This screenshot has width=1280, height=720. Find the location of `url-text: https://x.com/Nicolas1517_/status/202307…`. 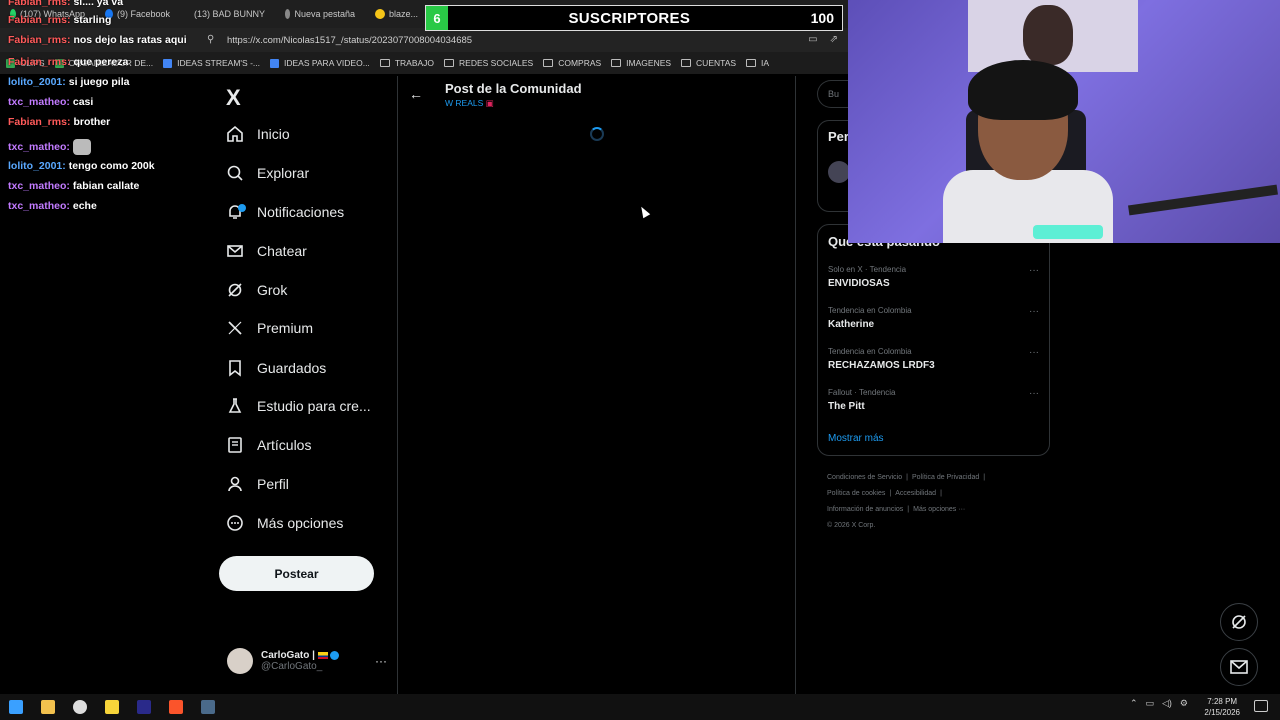

url-text: https://x.com/Nicolas1517_/status/202307… is located at coordinates (349, 40).